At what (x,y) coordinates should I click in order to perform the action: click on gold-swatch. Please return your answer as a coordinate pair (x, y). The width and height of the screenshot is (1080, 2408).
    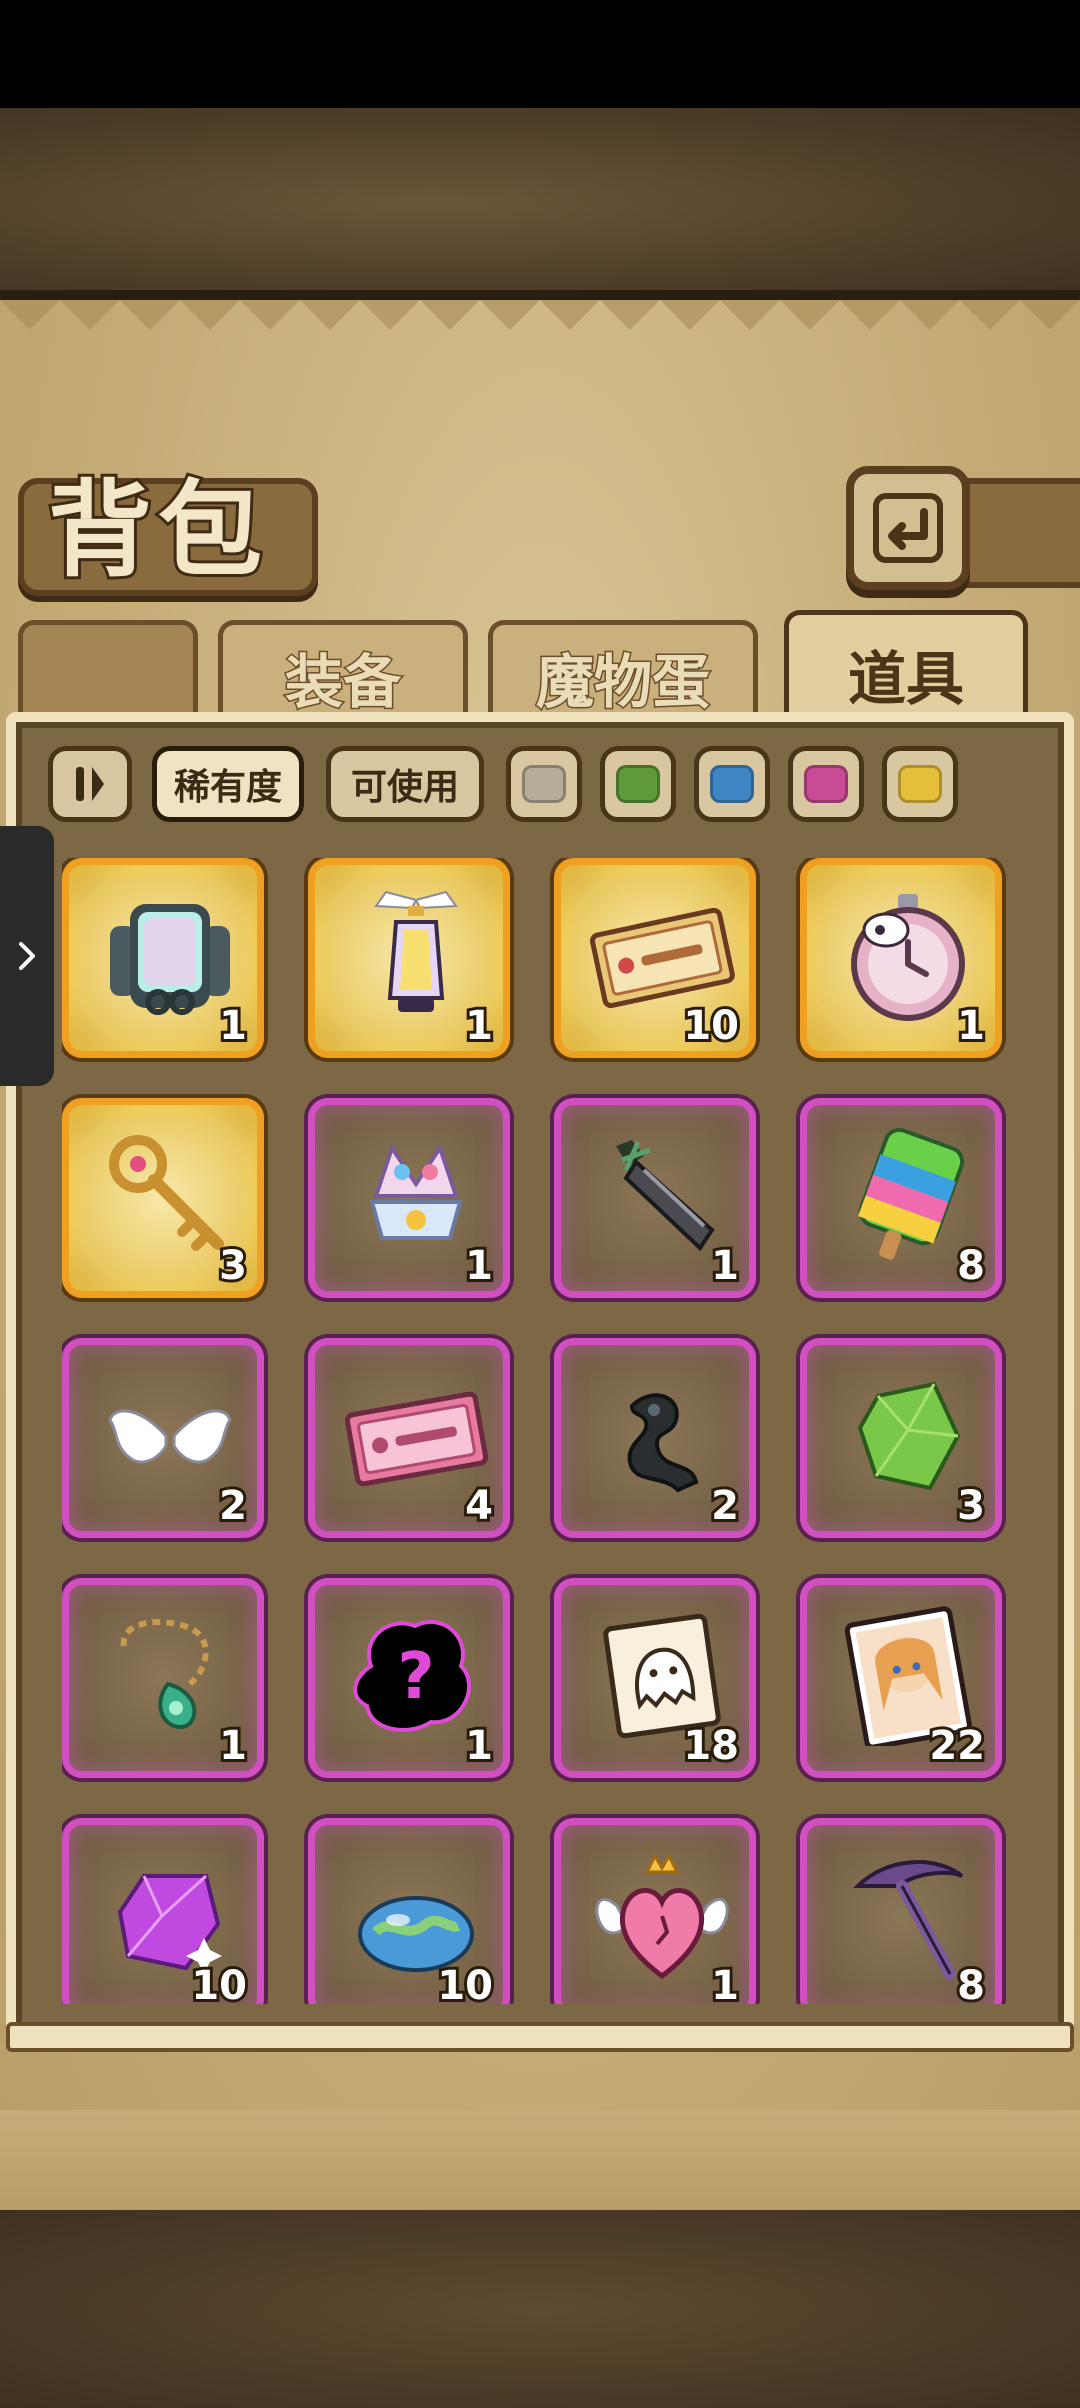
    Looking at the image, I should click on (920, 784).